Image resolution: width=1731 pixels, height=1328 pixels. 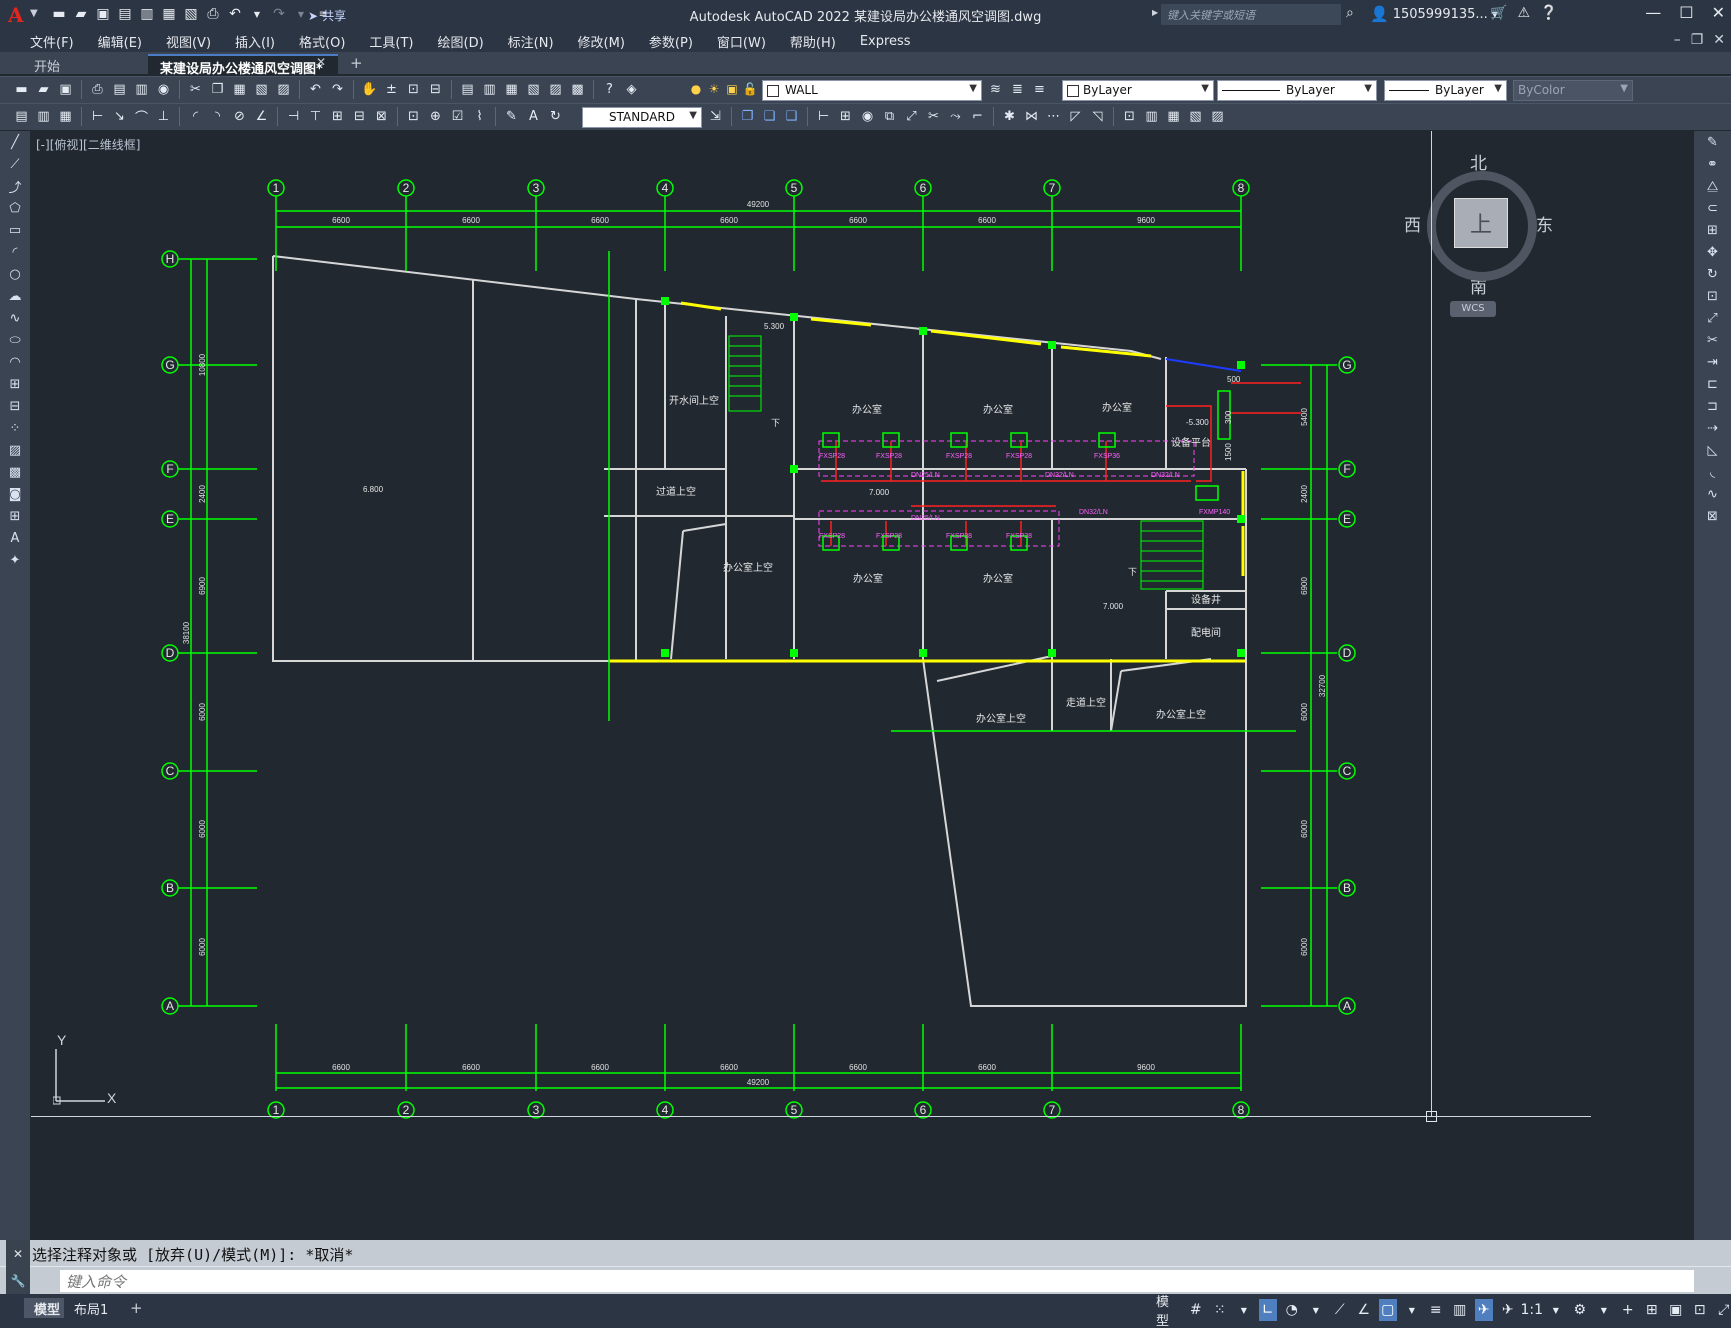 I want to click on ortho-icon: ∟, so click(x=1267, y=1310).